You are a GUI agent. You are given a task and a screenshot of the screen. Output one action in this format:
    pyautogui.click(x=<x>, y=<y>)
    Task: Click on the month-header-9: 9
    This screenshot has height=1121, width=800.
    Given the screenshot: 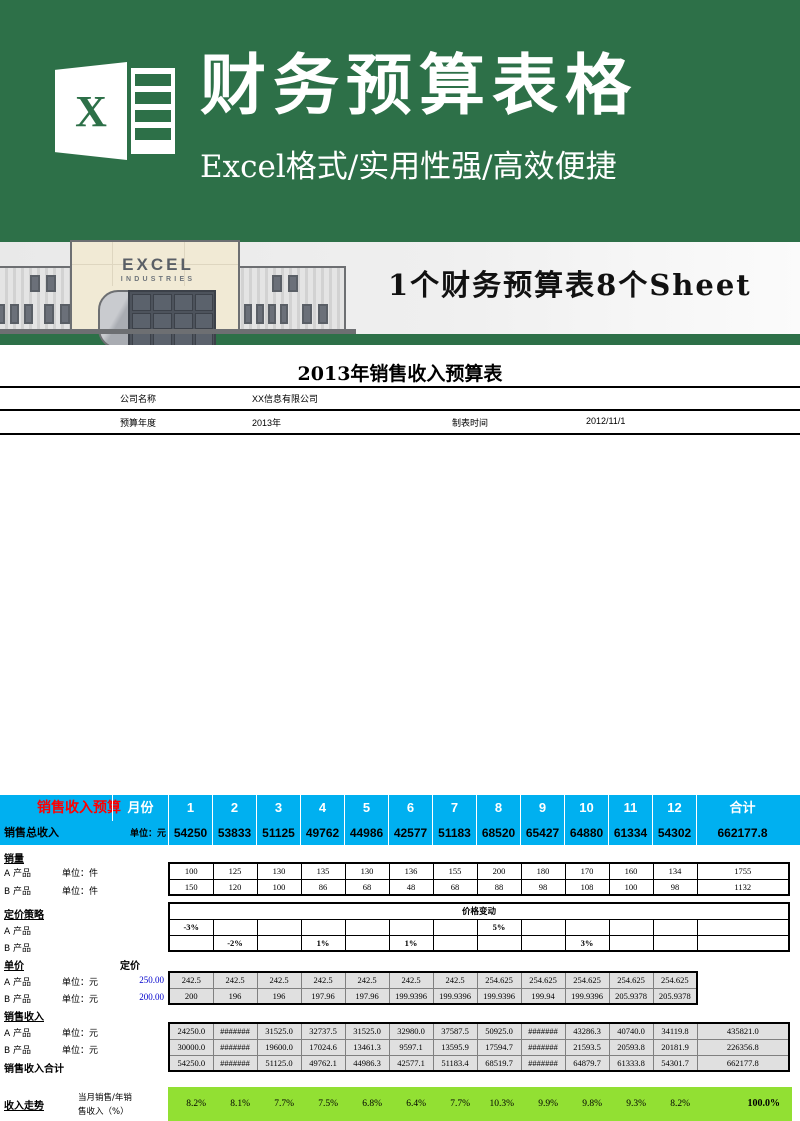 What is the action you would take?
    pyautogui.click(x=542, y=808)
    